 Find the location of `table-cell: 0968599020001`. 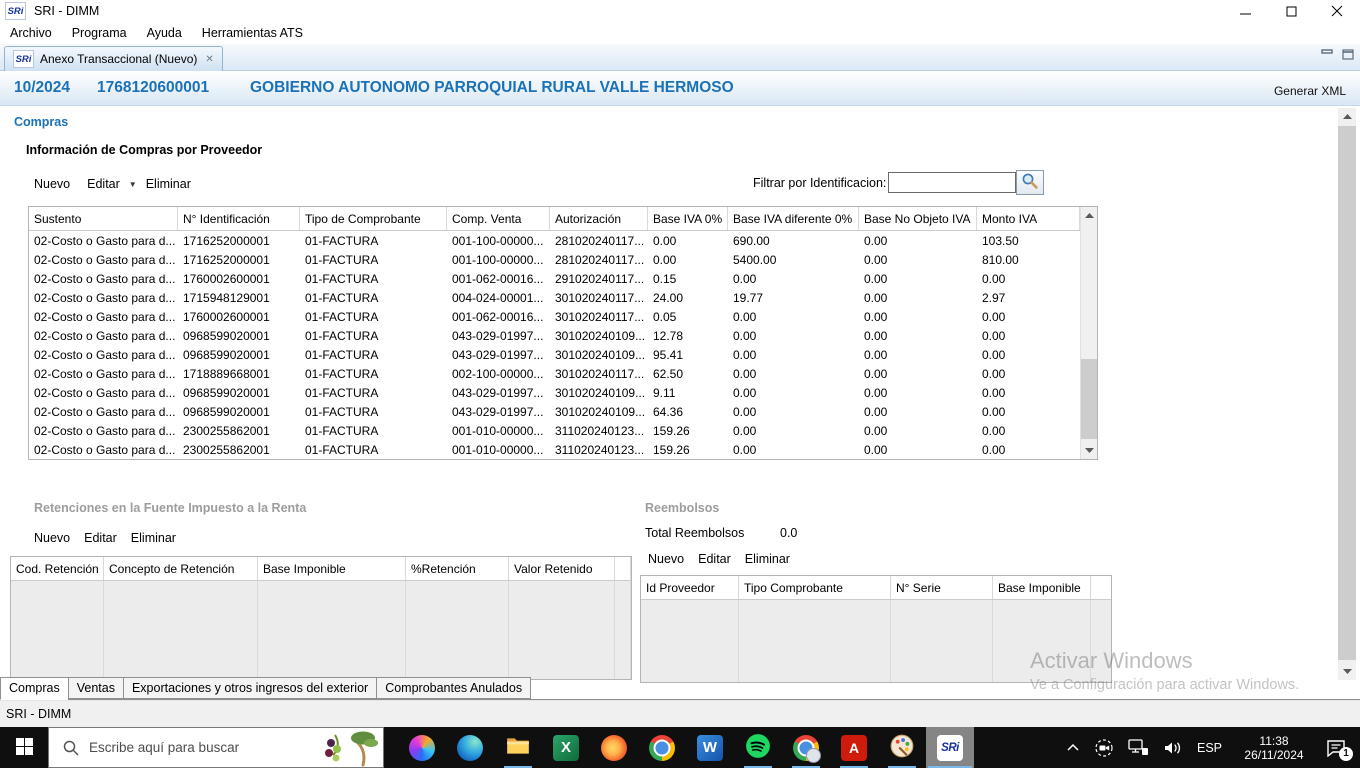

table-cell: 0968599020001 is located at coordinates (226, 335).